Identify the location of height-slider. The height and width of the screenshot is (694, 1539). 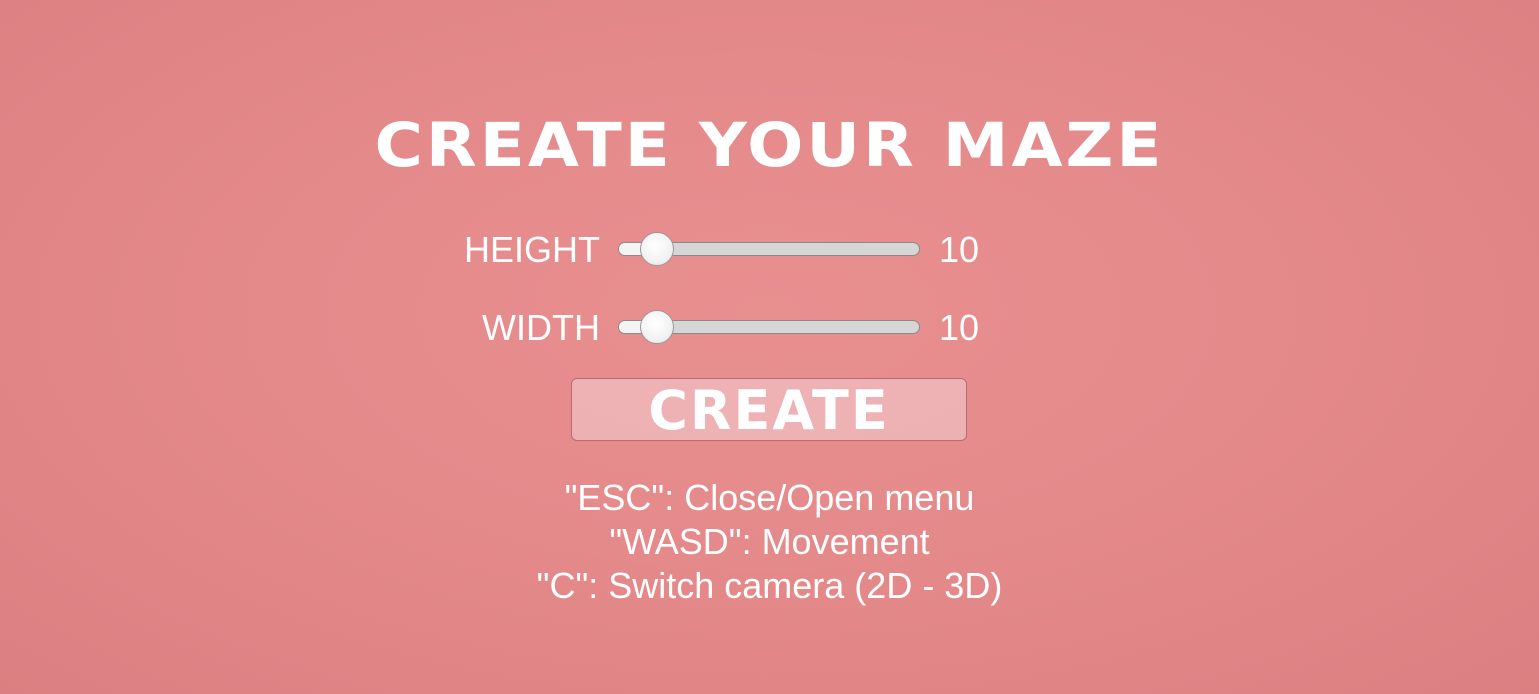
(769, 249).